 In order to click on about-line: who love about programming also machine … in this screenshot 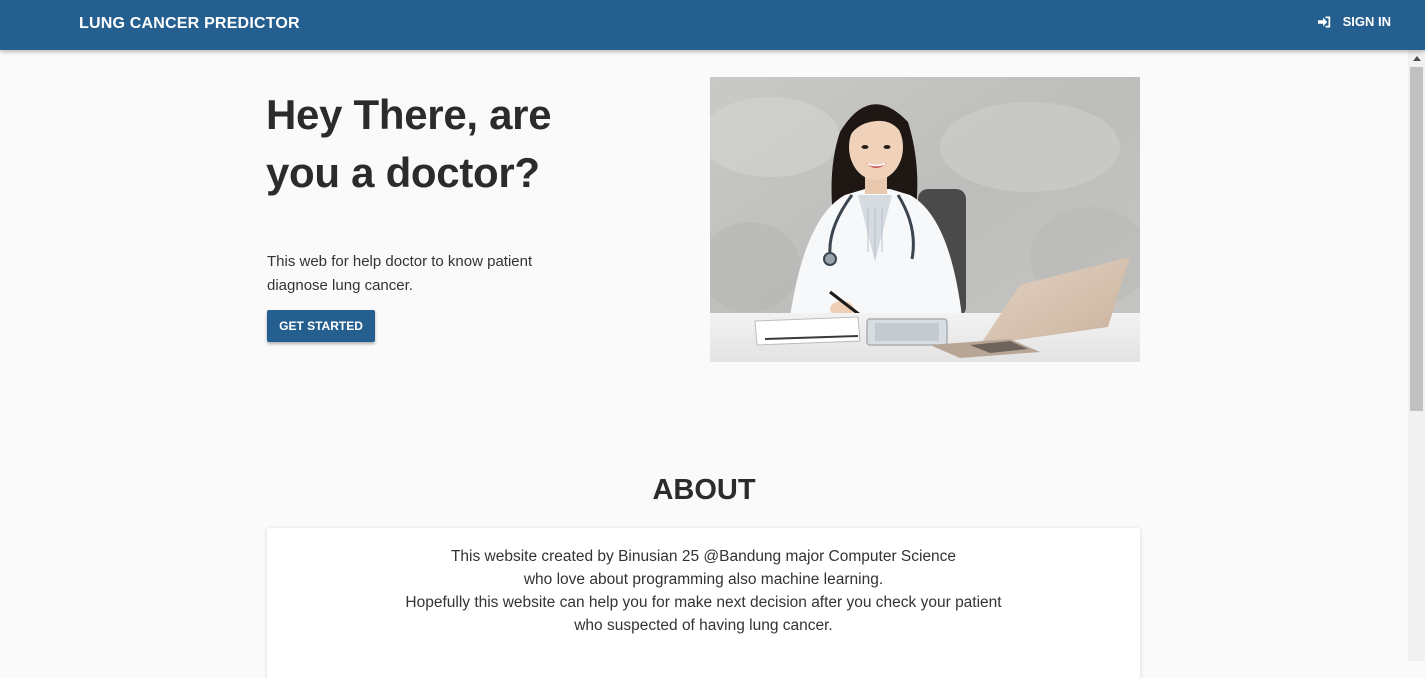, I will do `click(703, 579)`.